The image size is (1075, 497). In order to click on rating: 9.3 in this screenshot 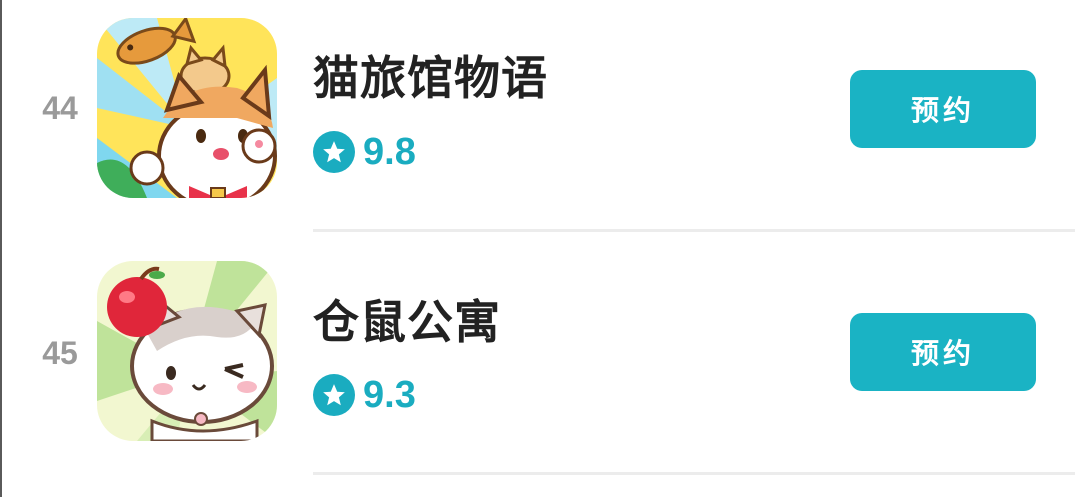, I will do `click(364, 395)`.